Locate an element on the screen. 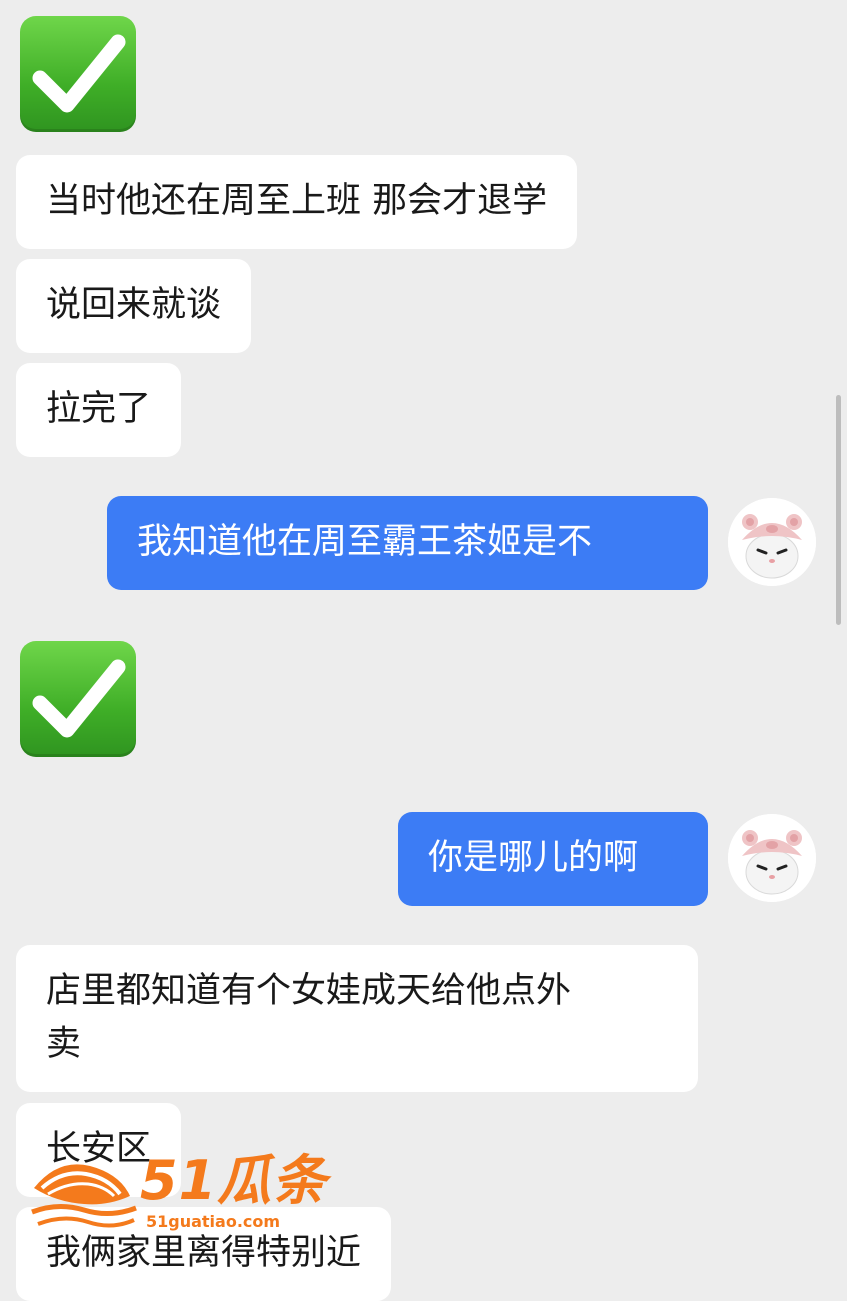 The width and height of the screenshot is (847, 1301). scrollbar-thumb is located at coordinates (838, 510).